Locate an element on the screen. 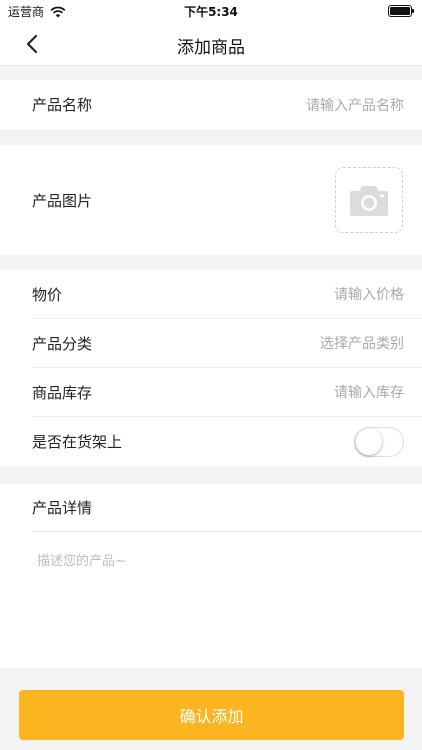 Image resolution: width=422 pixels, height=750 pixels. on-shelf-toggle is located at coordinates (379, 441).